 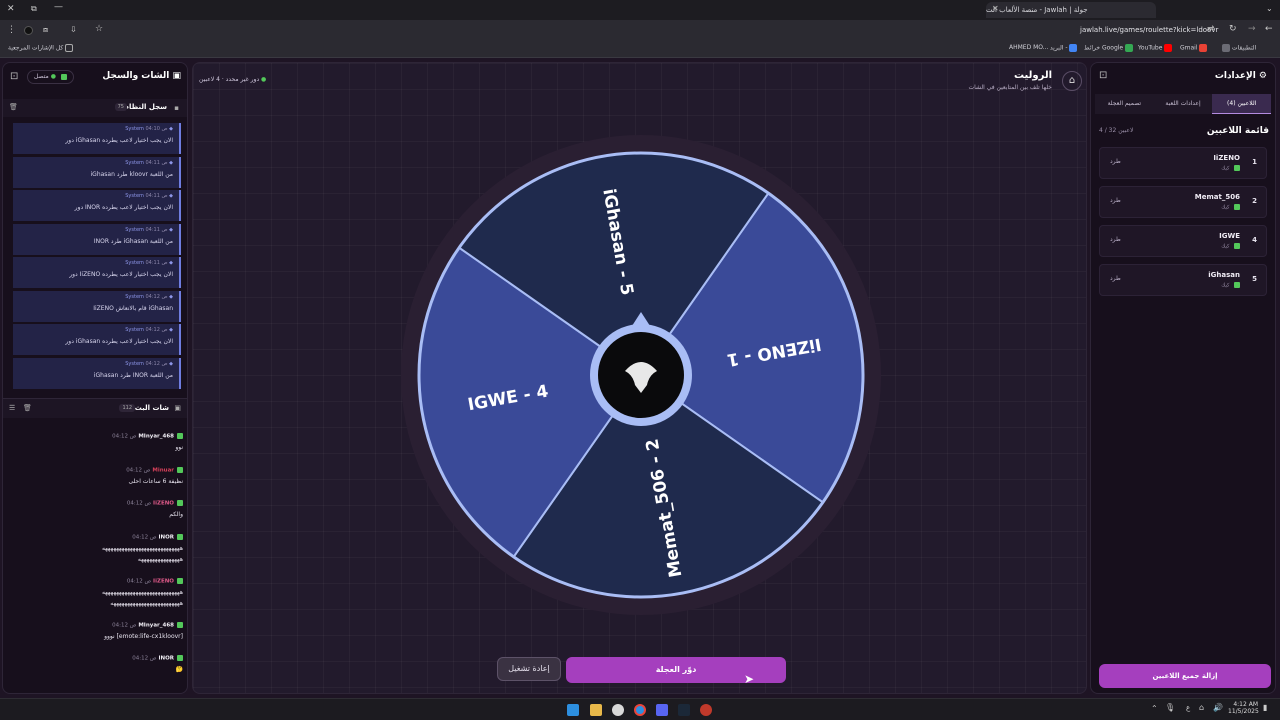 What do you see at coordinates (14, 76) in the screenshot?
I see `collapse-chat-icon: ⊡` at bounding box center [14, 76].